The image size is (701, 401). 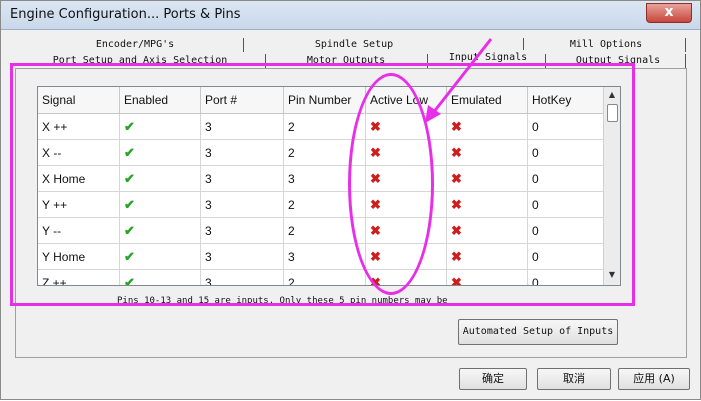 I want to click on tab-motor-outputs: Motor Outputs, so click(x=346, y=61).